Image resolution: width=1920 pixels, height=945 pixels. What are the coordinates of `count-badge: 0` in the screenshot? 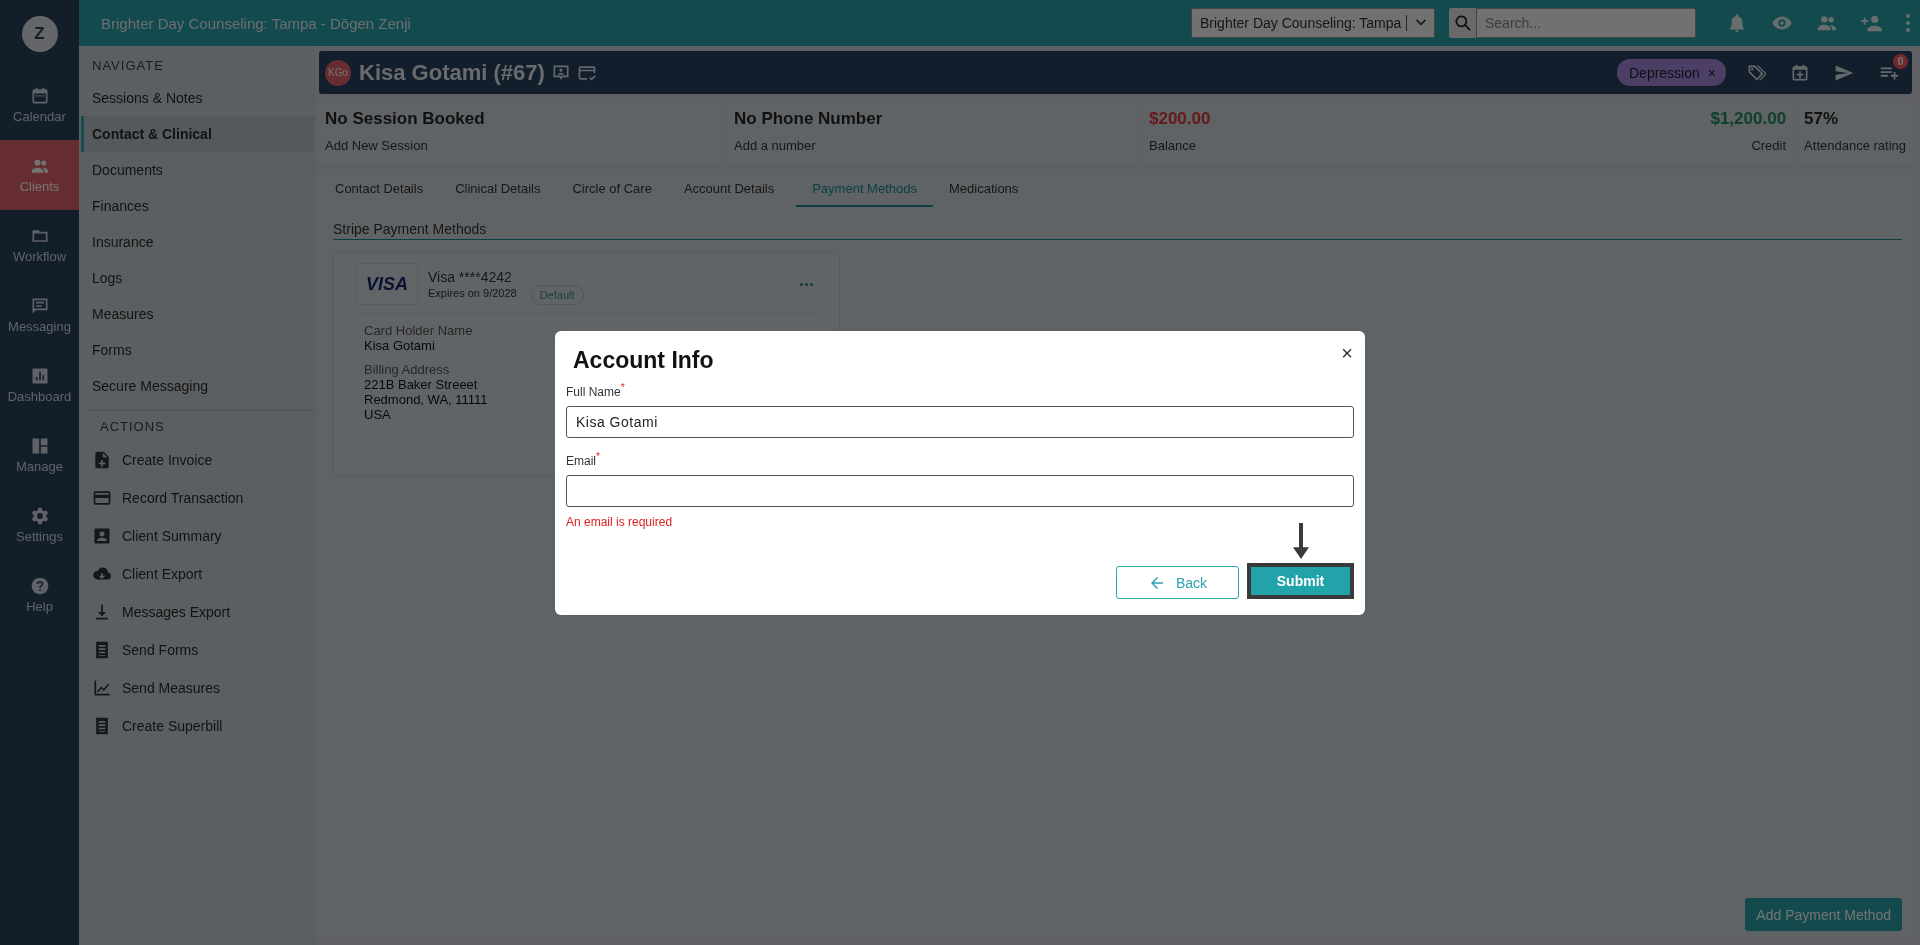 It's located at (1900, 61).